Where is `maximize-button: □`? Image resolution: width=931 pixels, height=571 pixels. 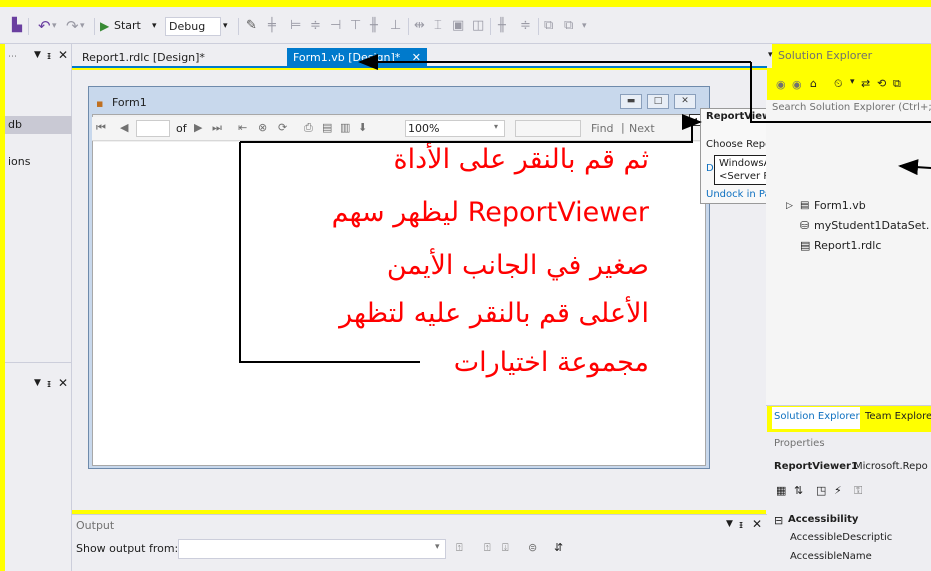
maximize-button: □ is located at coordinates (658, 101).